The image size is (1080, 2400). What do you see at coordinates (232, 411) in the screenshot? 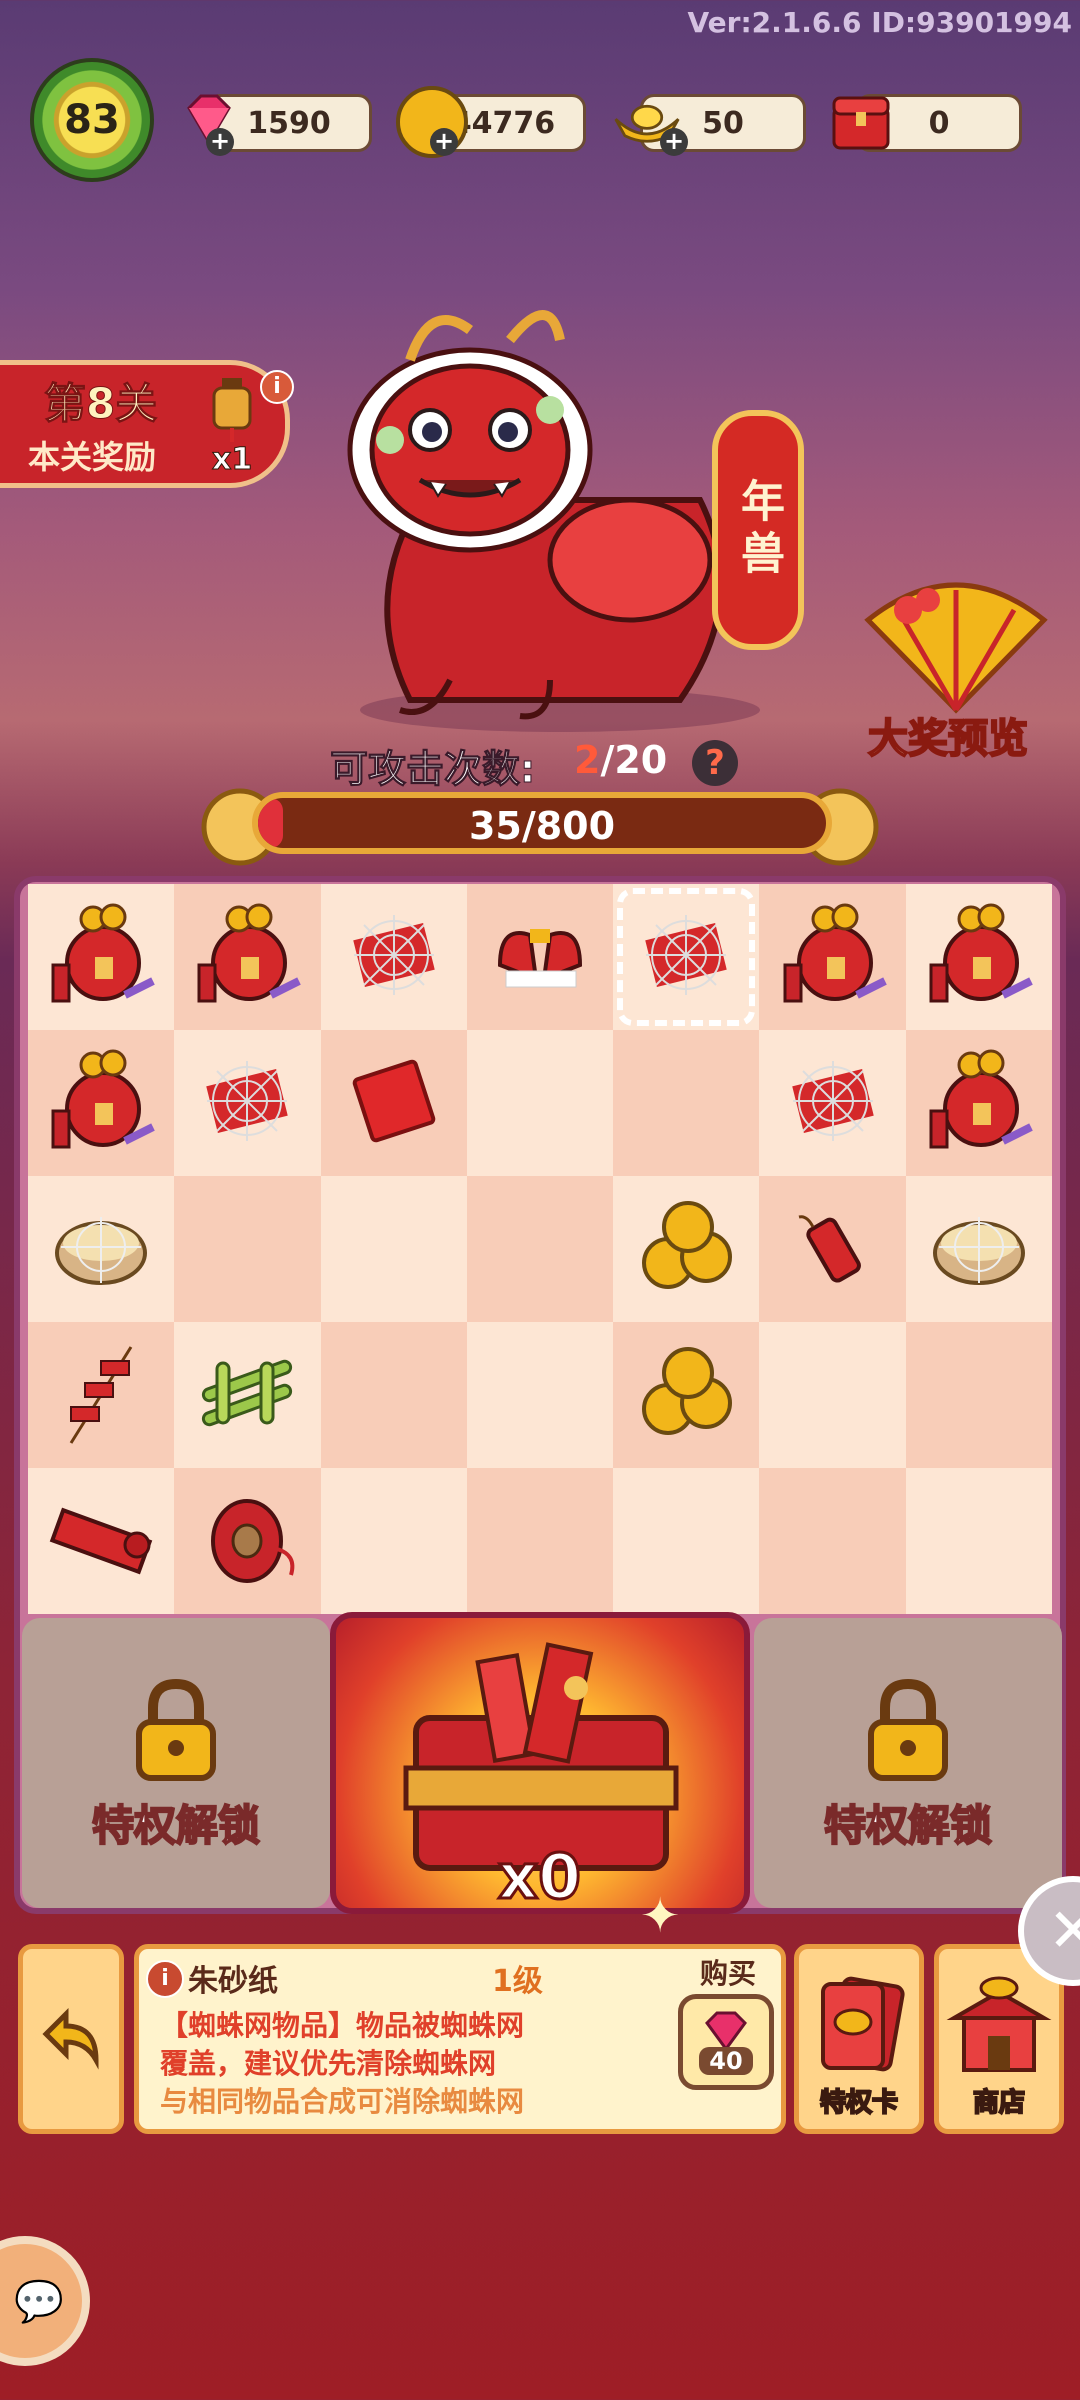
I see `reward-lantern-icon` at bounding box center [232, 411].